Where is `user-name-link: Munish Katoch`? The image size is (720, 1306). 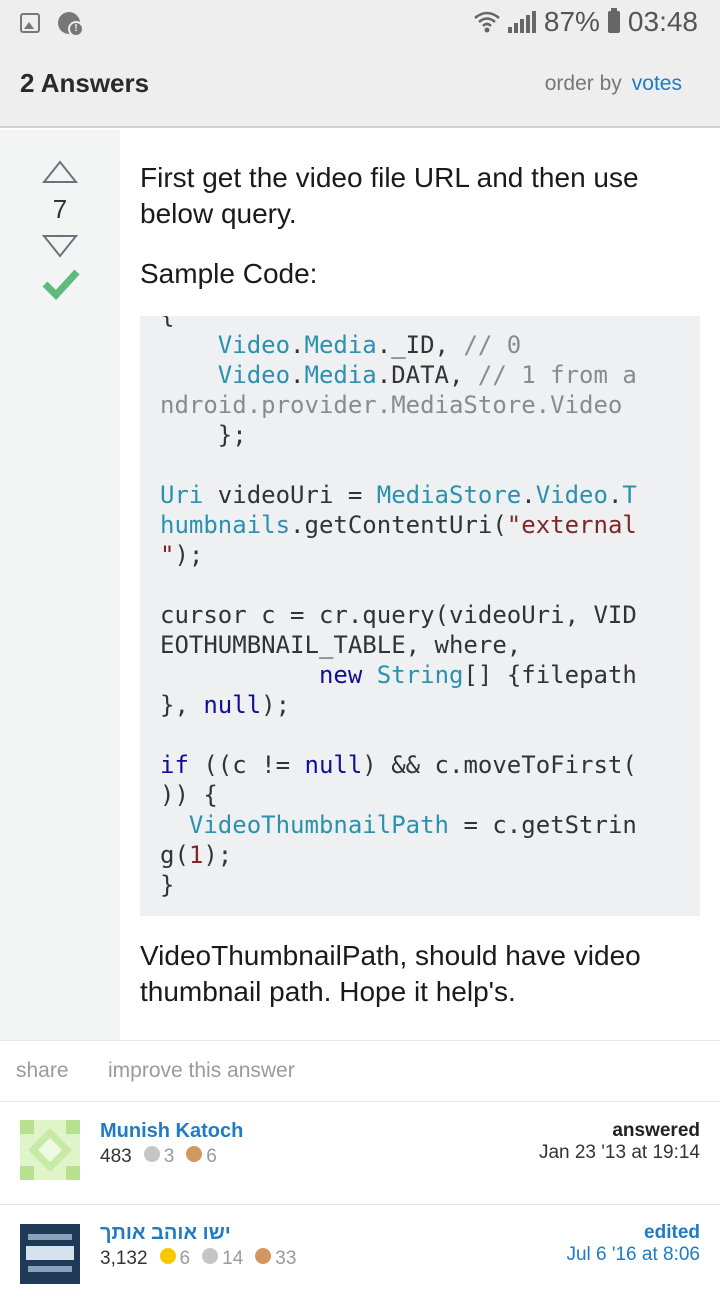
user-name-link: Munish Katoch is located at coordinates (171, 1131).